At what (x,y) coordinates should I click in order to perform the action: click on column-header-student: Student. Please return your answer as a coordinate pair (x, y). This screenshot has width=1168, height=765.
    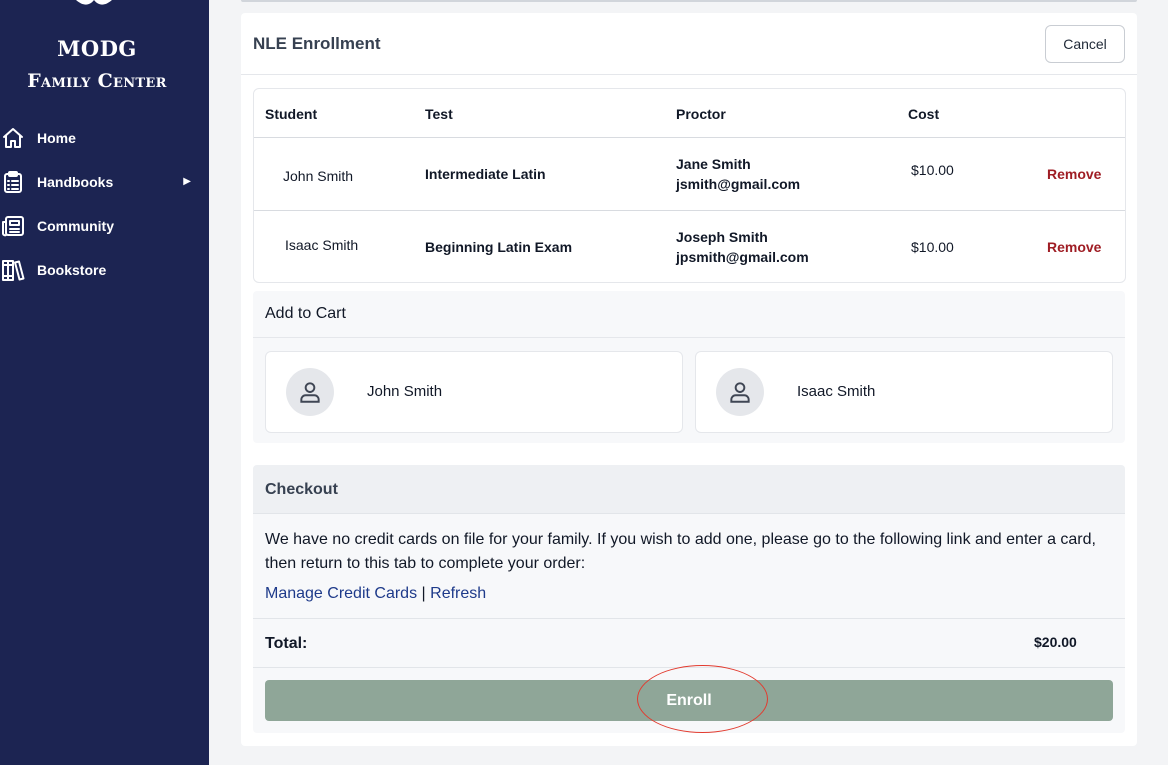
    Looking at the image, I should click on (291, 114).